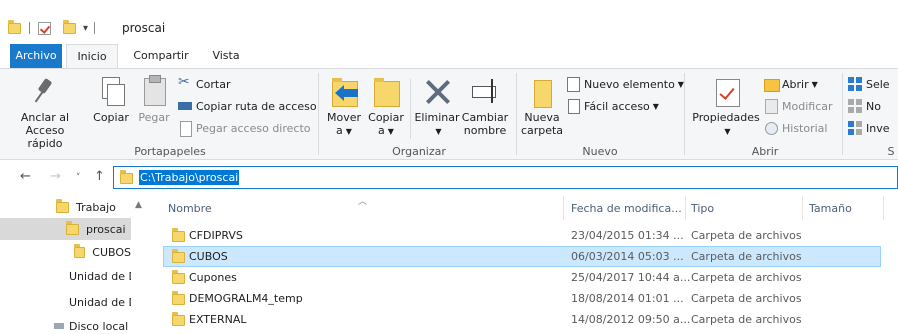 The width and height of the screenshot is (898, 334). What do you see at coordinates (213, 277) in the screenshot?
I see `row-name: Cupones` at bounding box center [213, 277].